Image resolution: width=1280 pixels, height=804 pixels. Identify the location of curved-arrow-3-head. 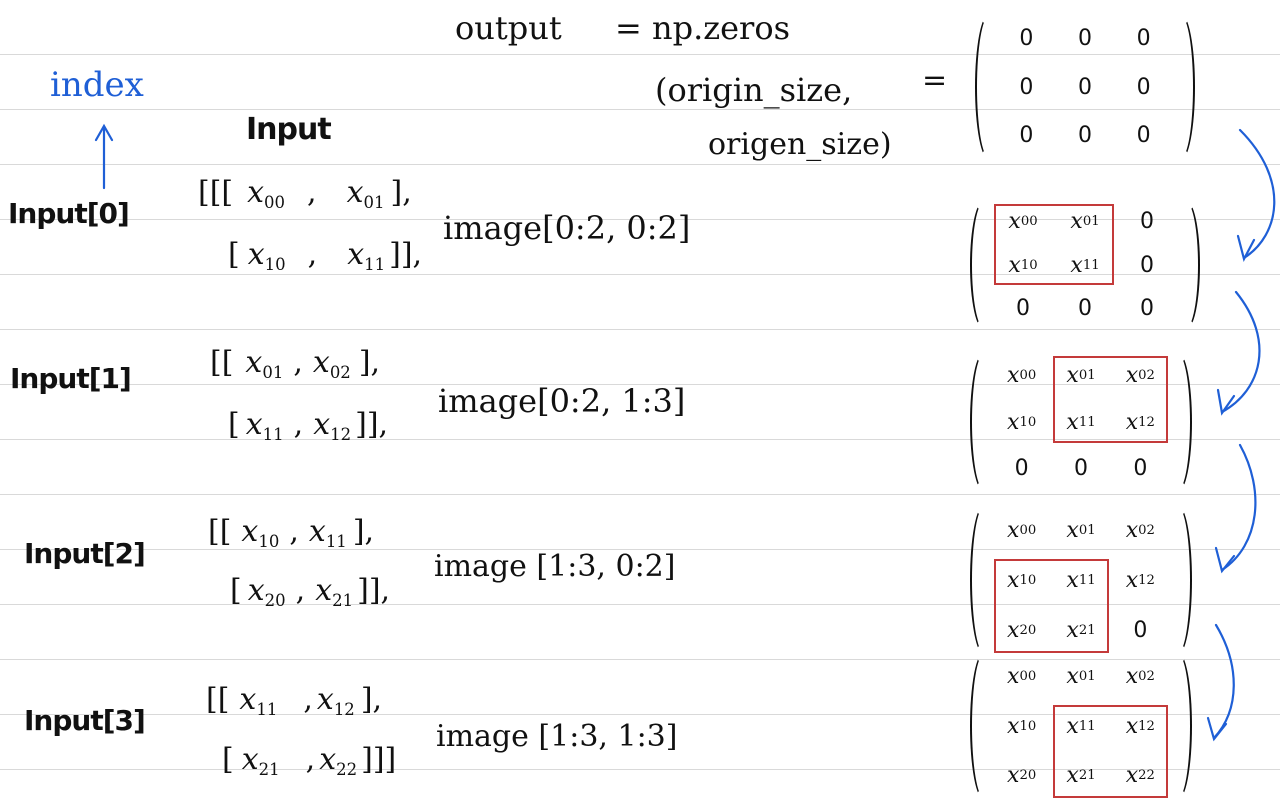
(1225, 560).